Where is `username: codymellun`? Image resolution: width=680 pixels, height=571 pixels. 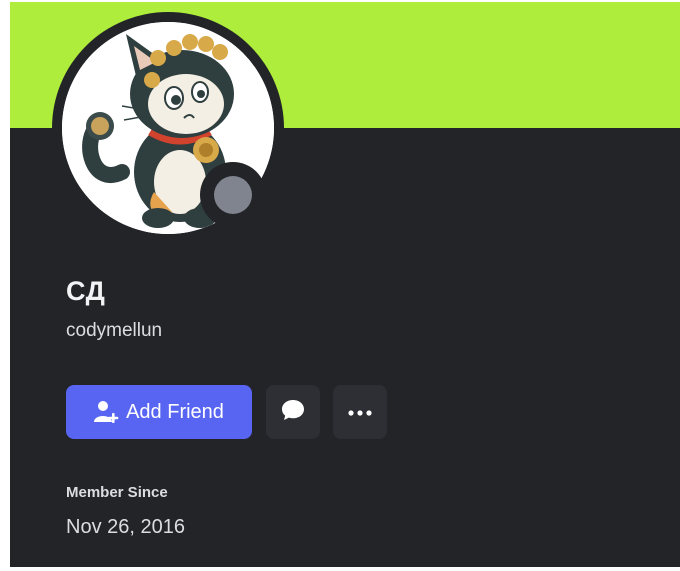
username: codymellun is located at coordinates (114, 330).